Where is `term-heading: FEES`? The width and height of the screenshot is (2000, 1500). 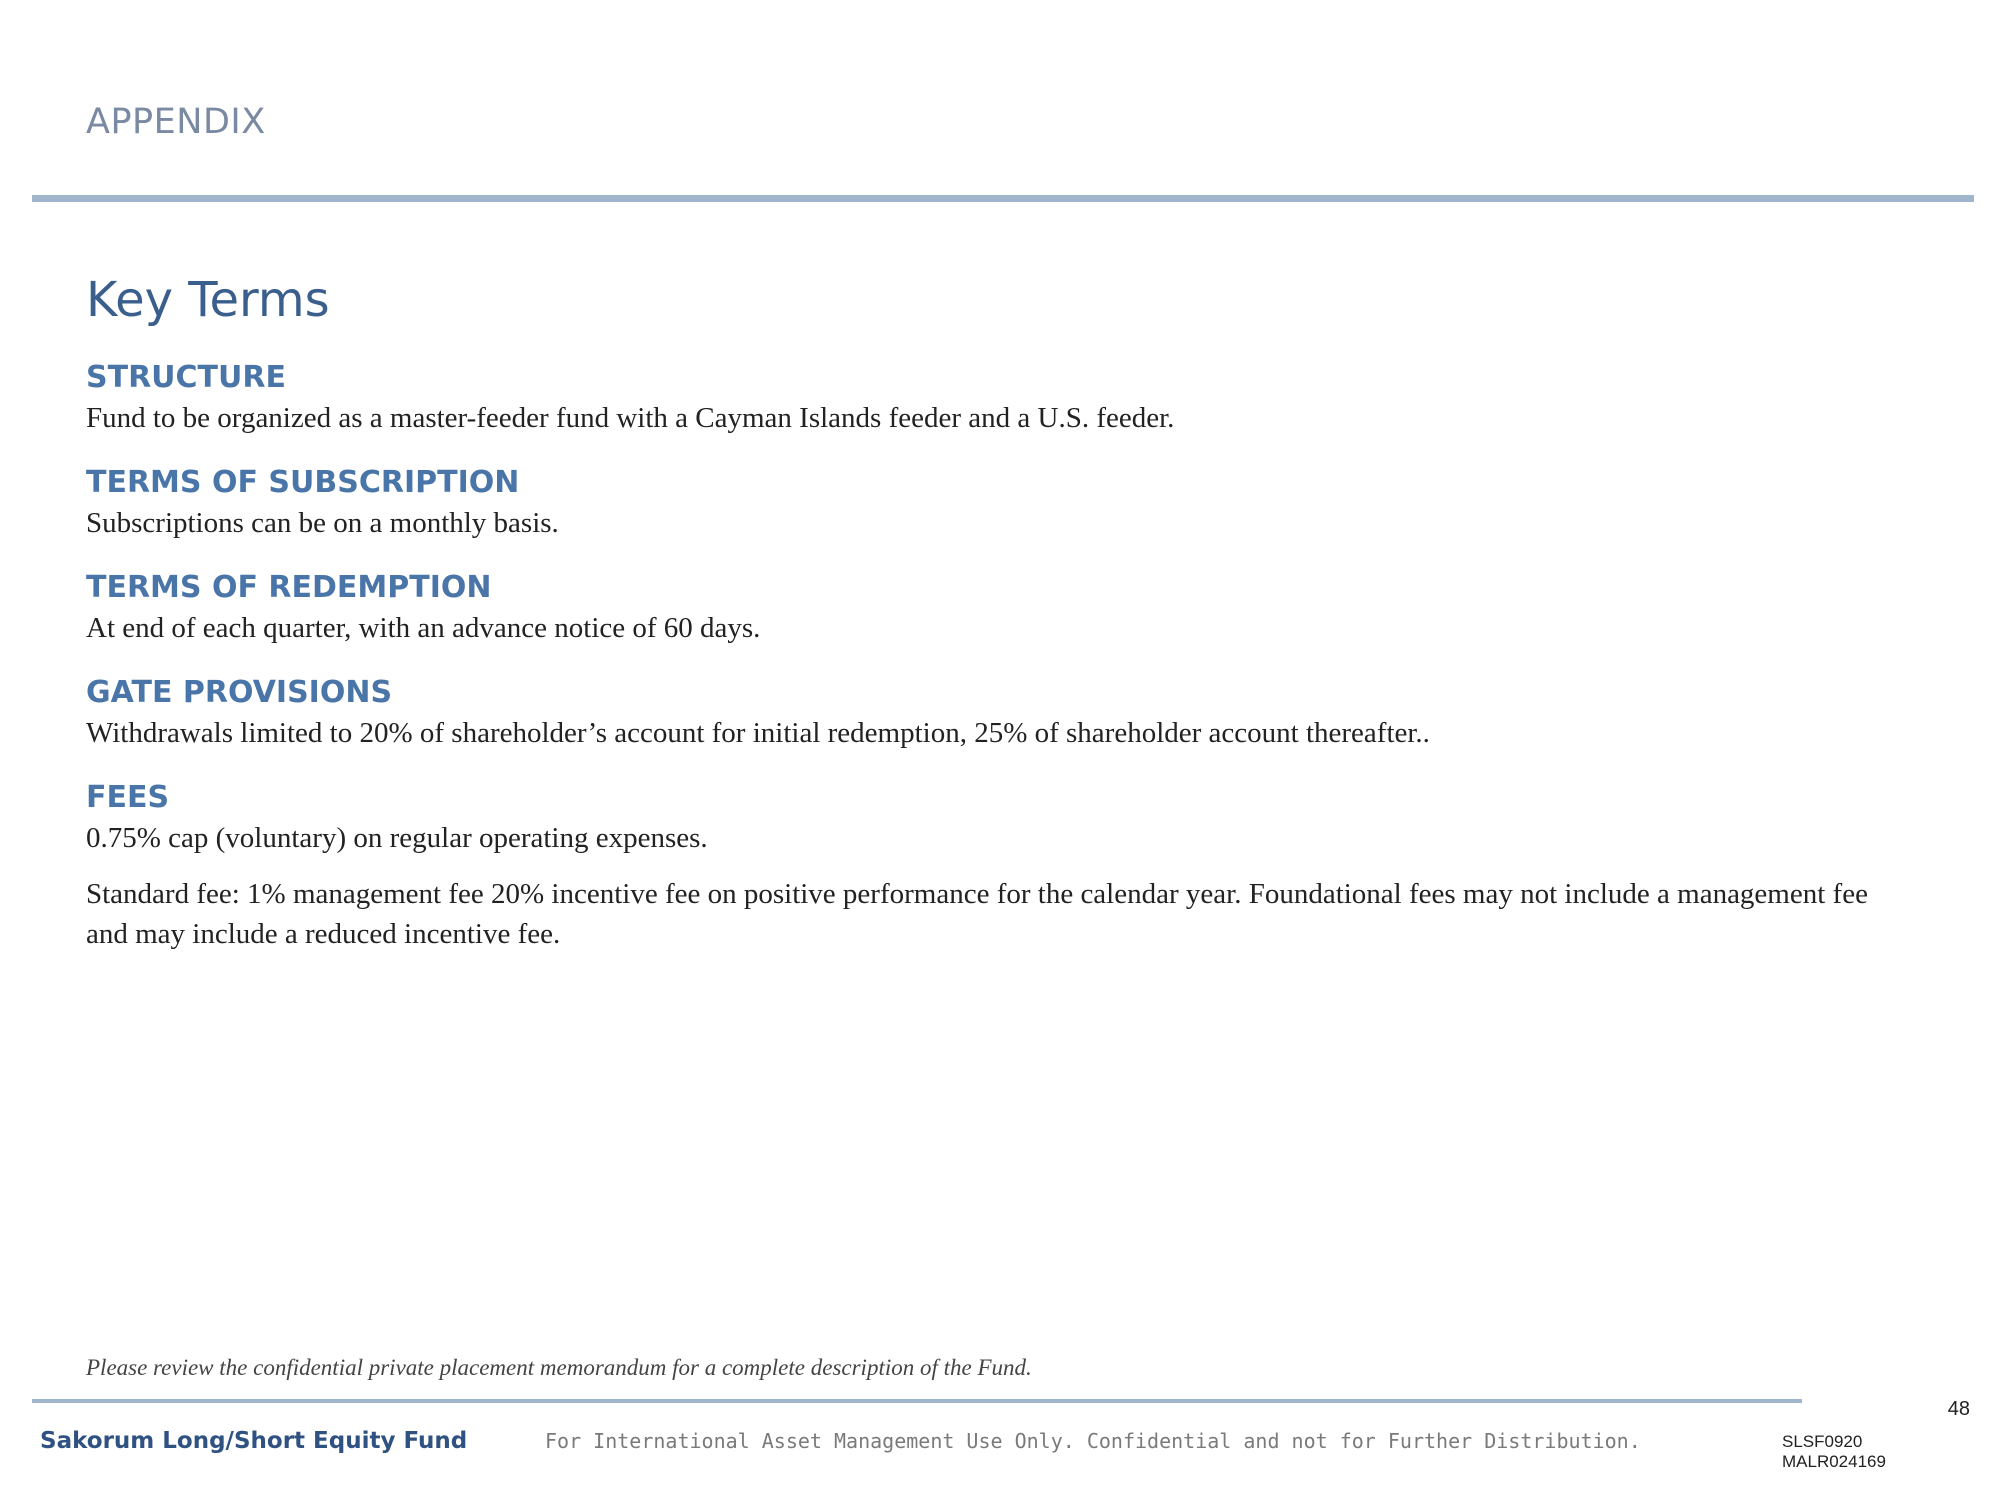
term-heading: FEES is located at coordinates (128, 797).